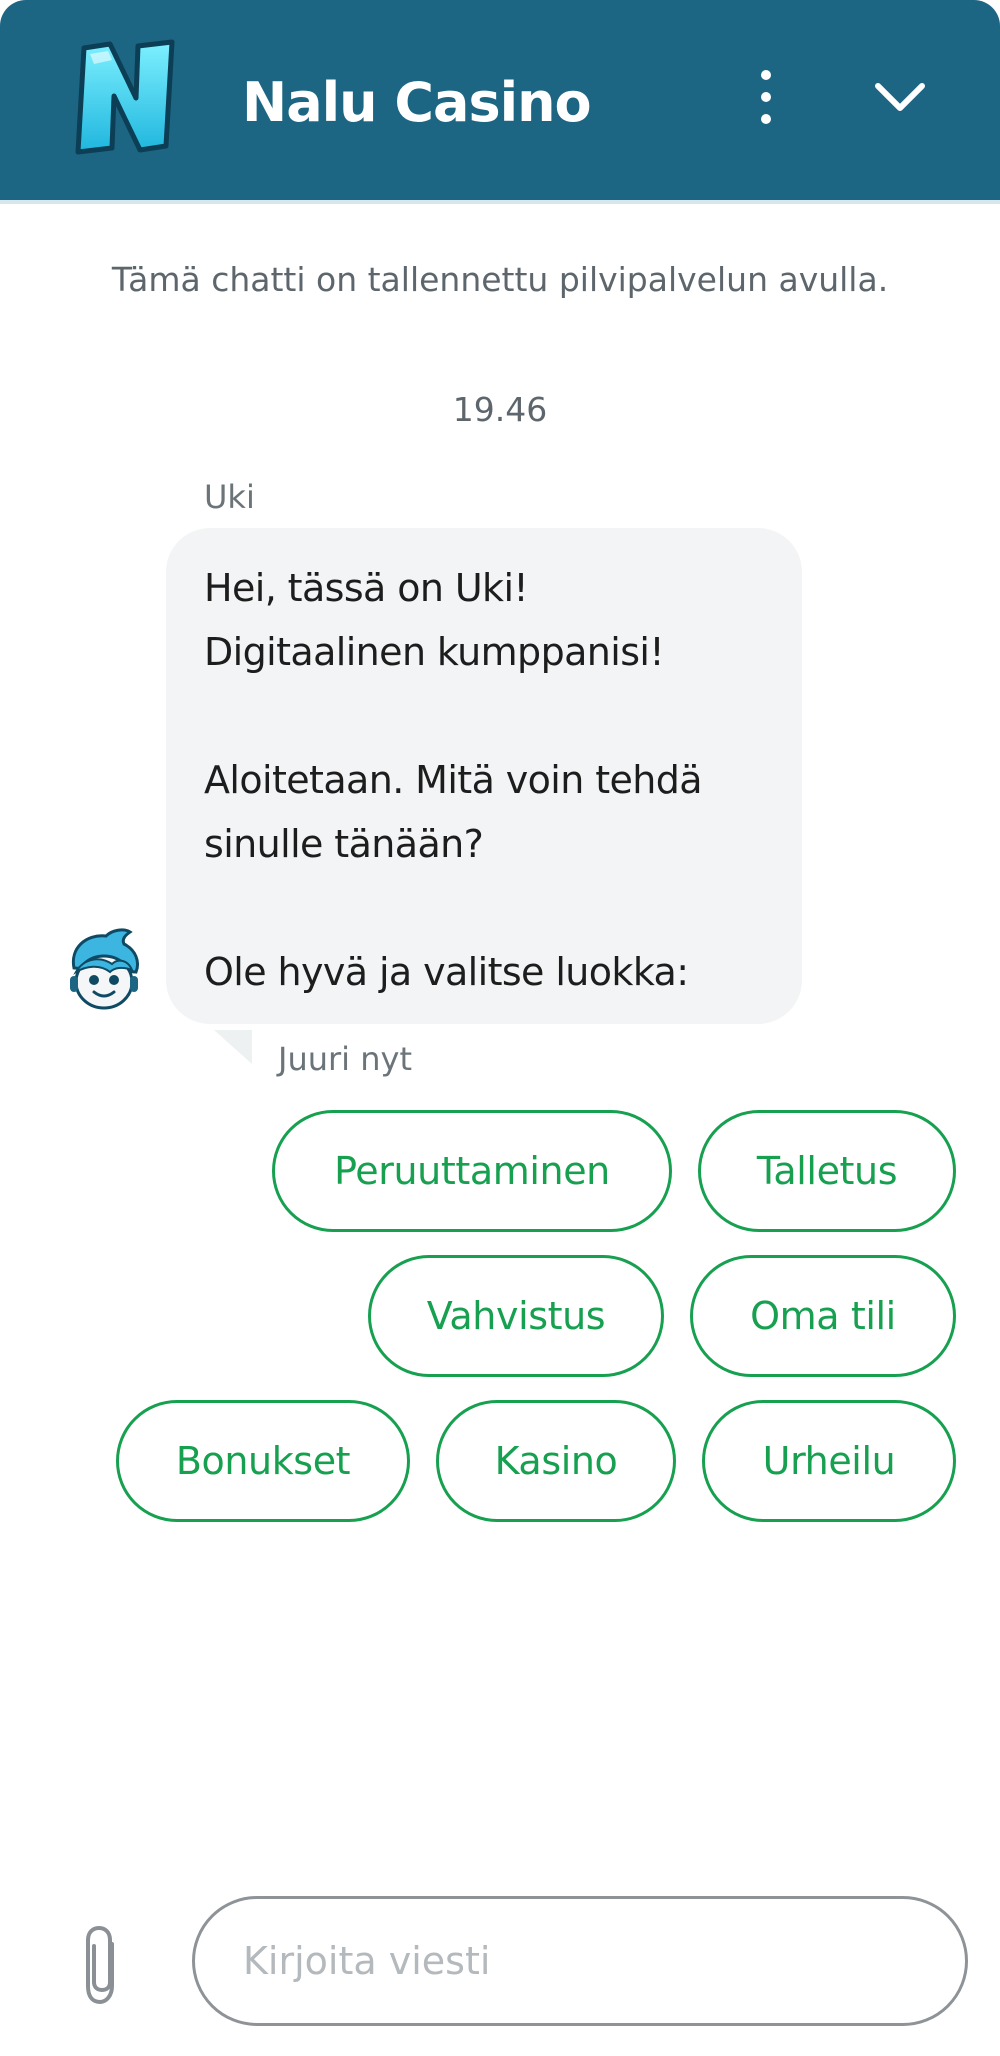 Image resolution: width=1000 pixels, height=2056 pixels. I want to click on quick-reply-talletus: Talletus, so click(827, 1171).